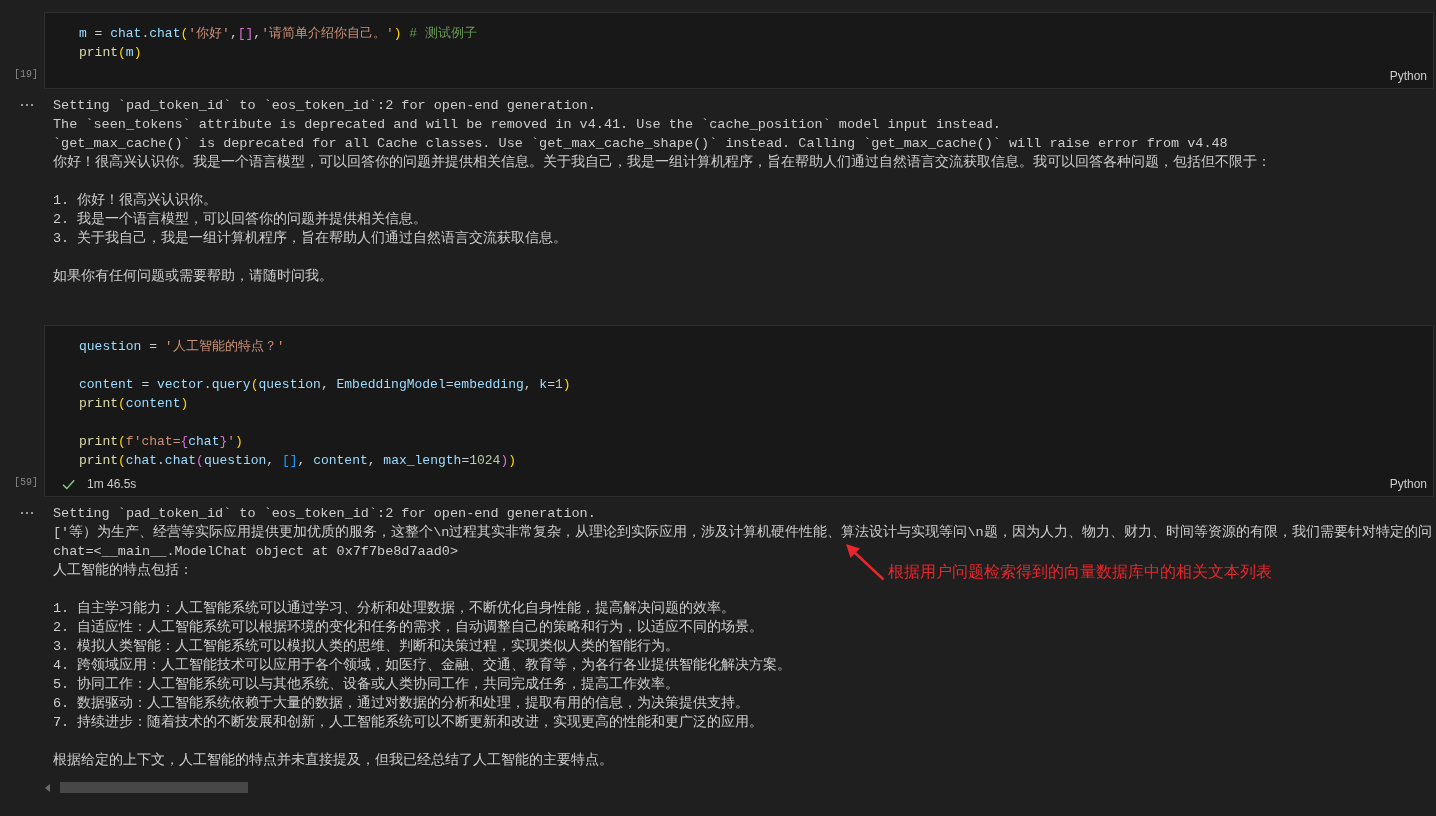 The height and width of the screenshot is (816, 1436). What do you see at coordinates (26, 75) in the screenshot?
I see `execution-count: [19]` at bounding box center [26, 75].